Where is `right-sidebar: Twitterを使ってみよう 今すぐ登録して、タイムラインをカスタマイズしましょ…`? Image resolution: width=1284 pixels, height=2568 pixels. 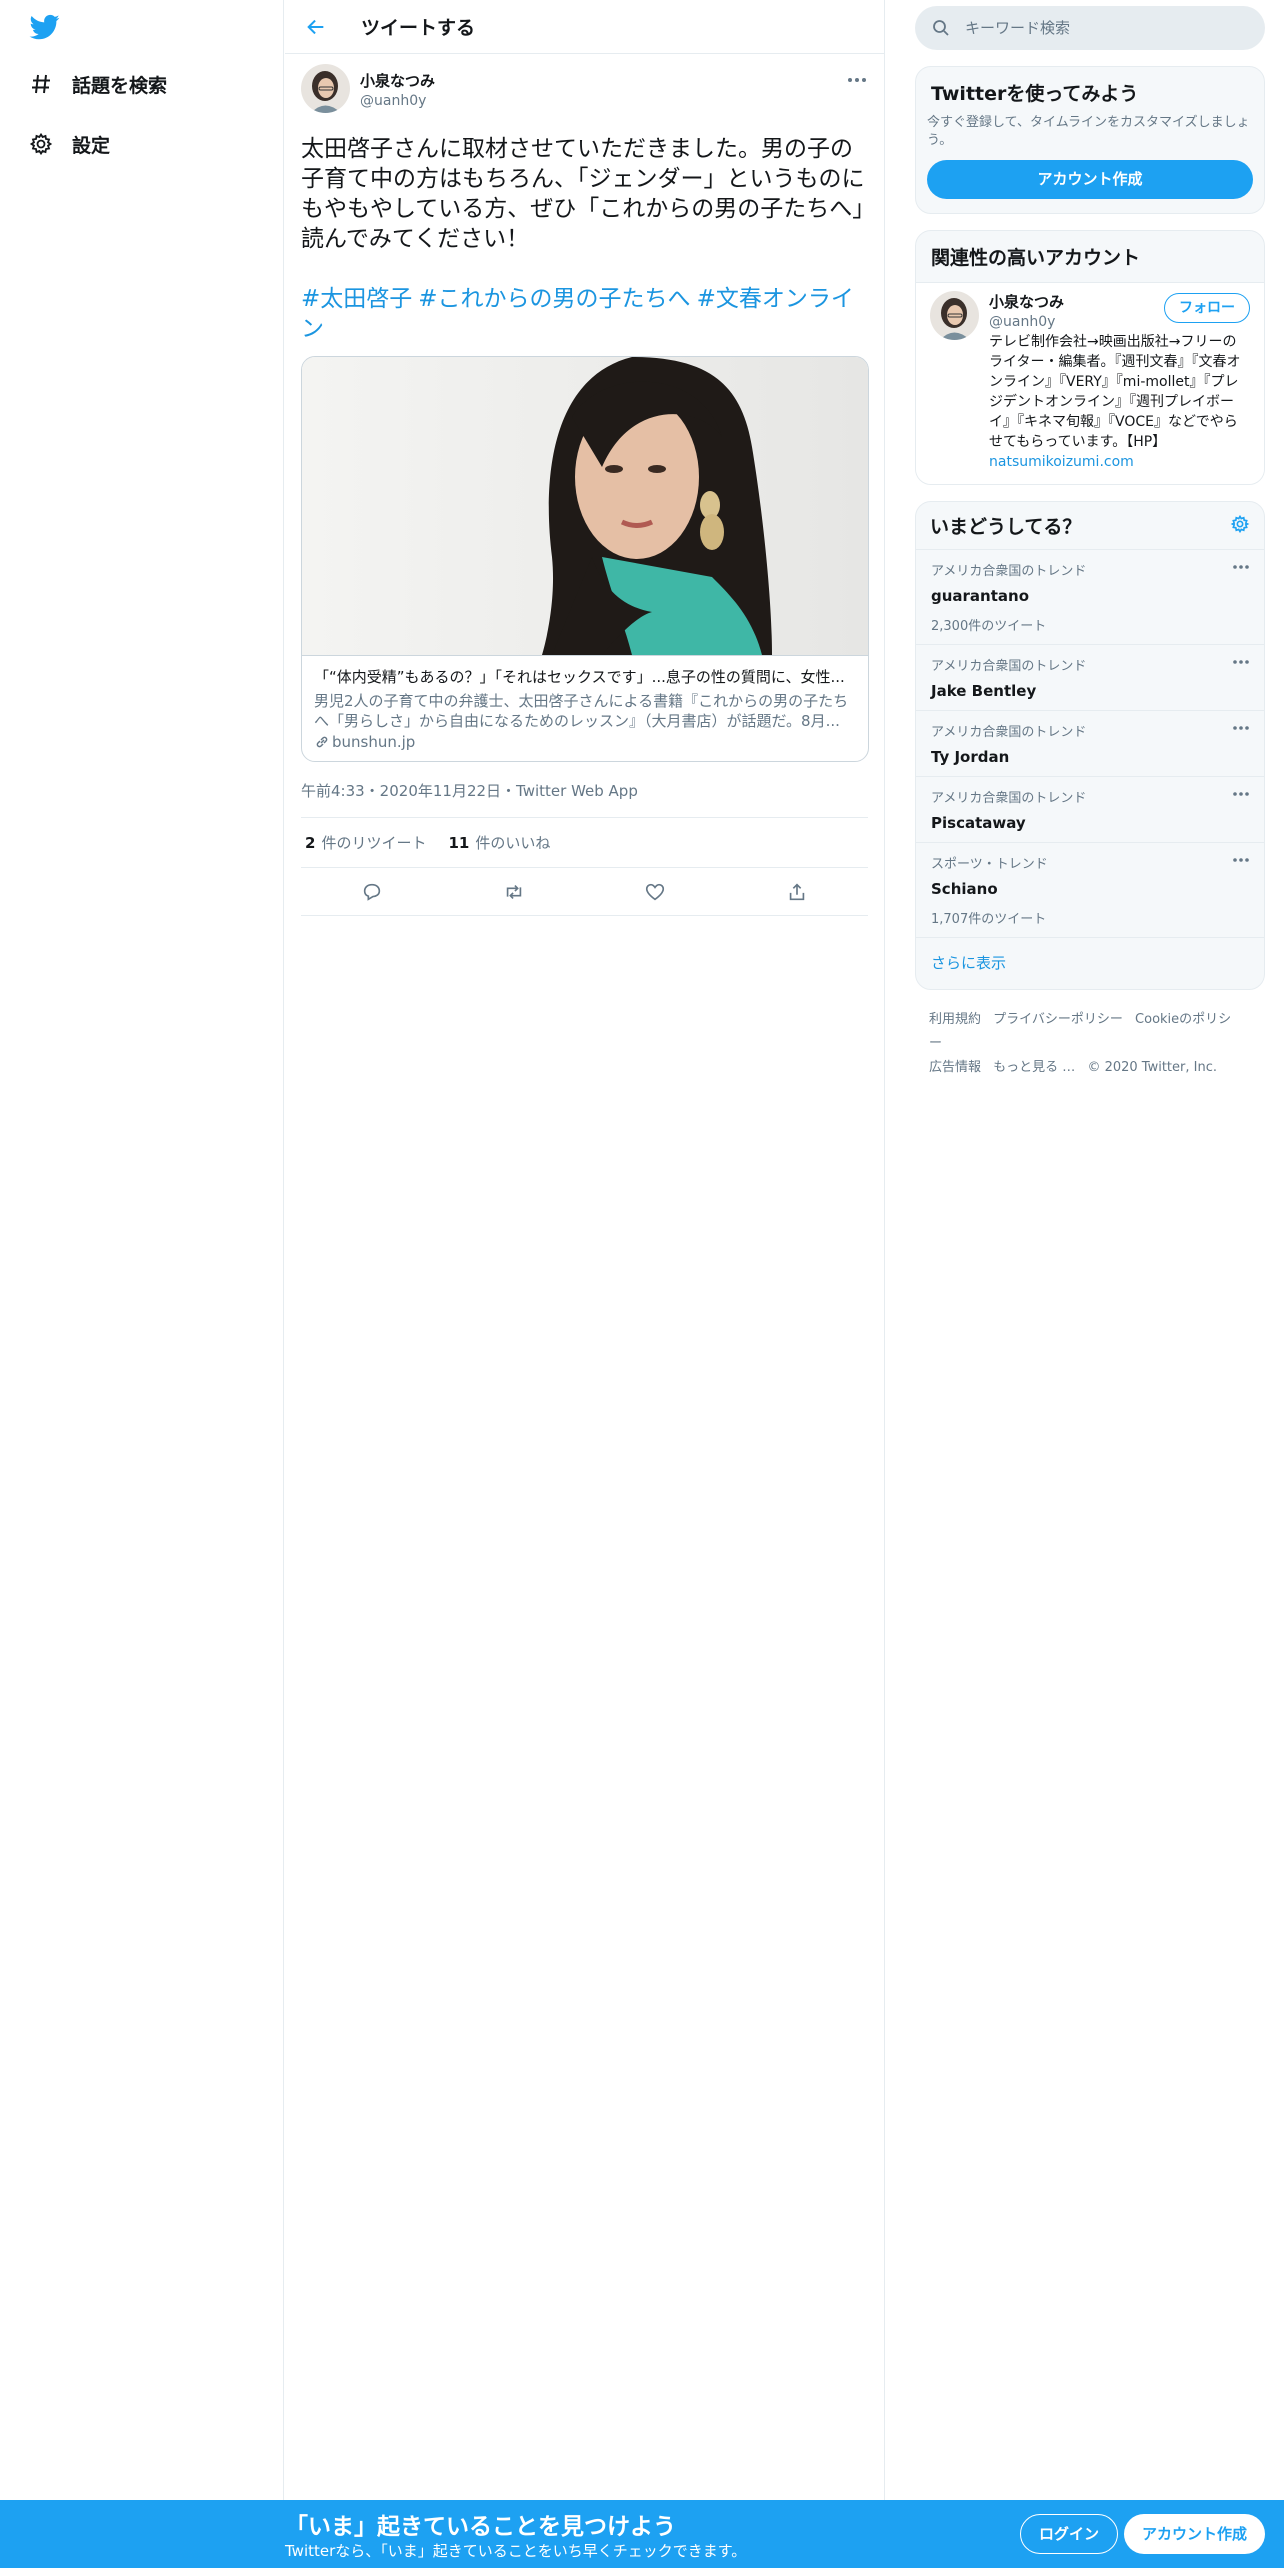 right-sidebar: Twitterを使ってみよう 今すぐ登録して、タイムラインをカスタマイズしましょ… is located at coordinates (1090, 540).